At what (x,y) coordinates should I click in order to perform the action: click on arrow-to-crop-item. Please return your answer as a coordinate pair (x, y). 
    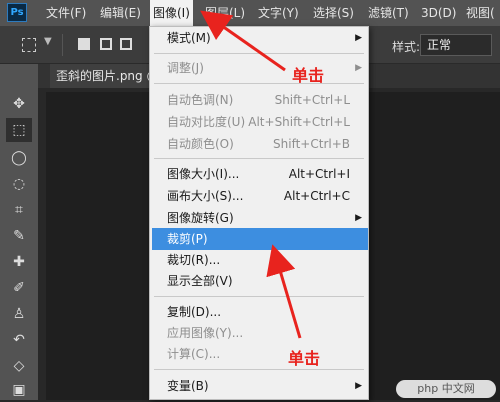
    Looking at the image, I should click on (284, 291).